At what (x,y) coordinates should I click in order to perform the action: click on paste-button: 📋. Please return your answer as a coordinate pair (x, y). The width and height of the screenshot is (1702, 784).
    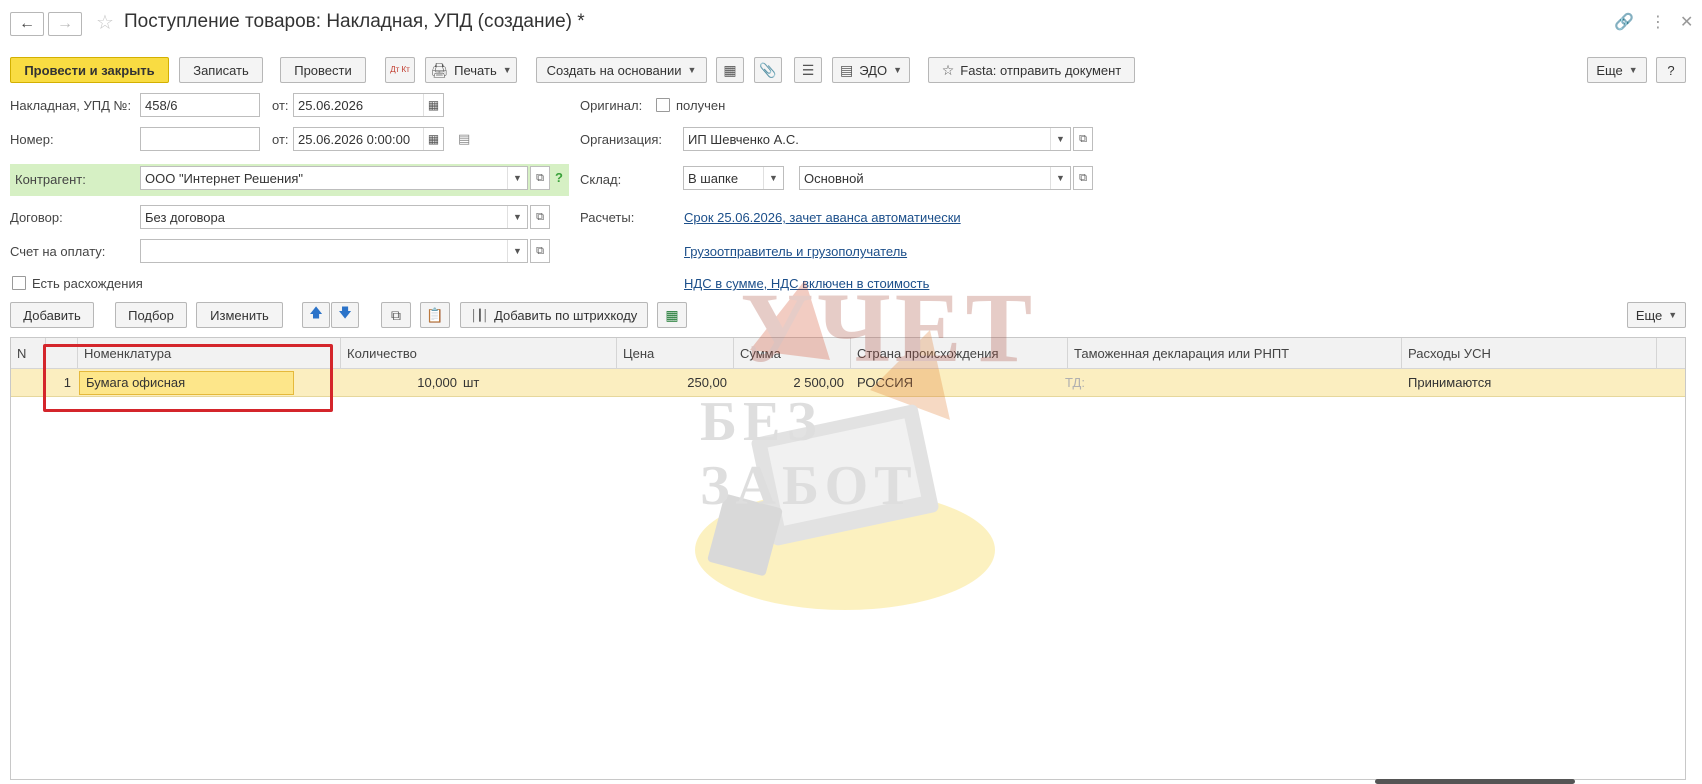
    Looking at the image, I should click on (435, 315).